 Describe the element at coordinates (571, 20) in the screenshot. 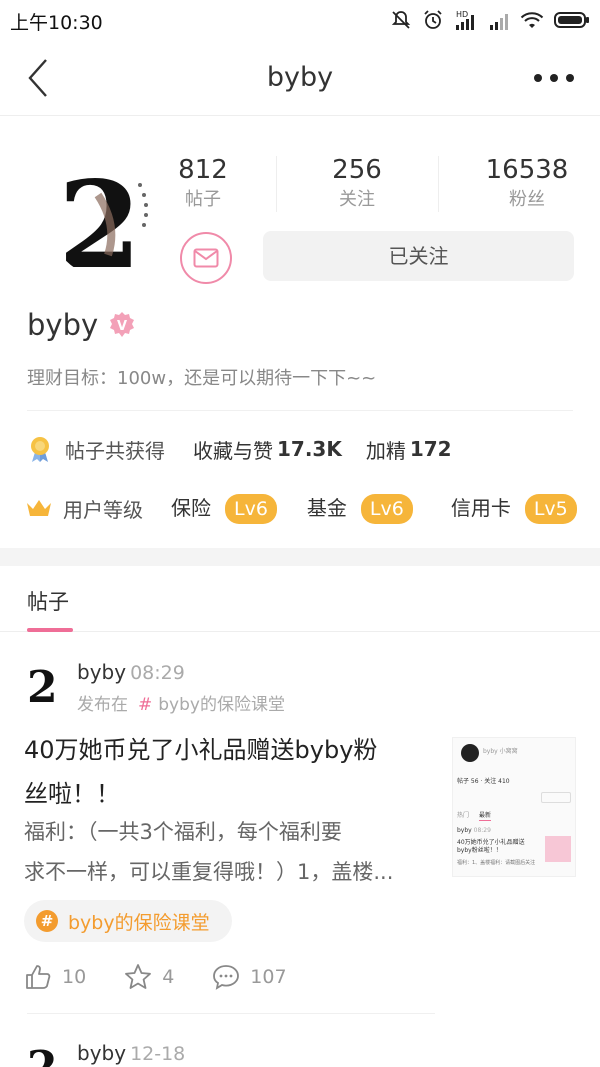

I see `battery-icon` at that location.